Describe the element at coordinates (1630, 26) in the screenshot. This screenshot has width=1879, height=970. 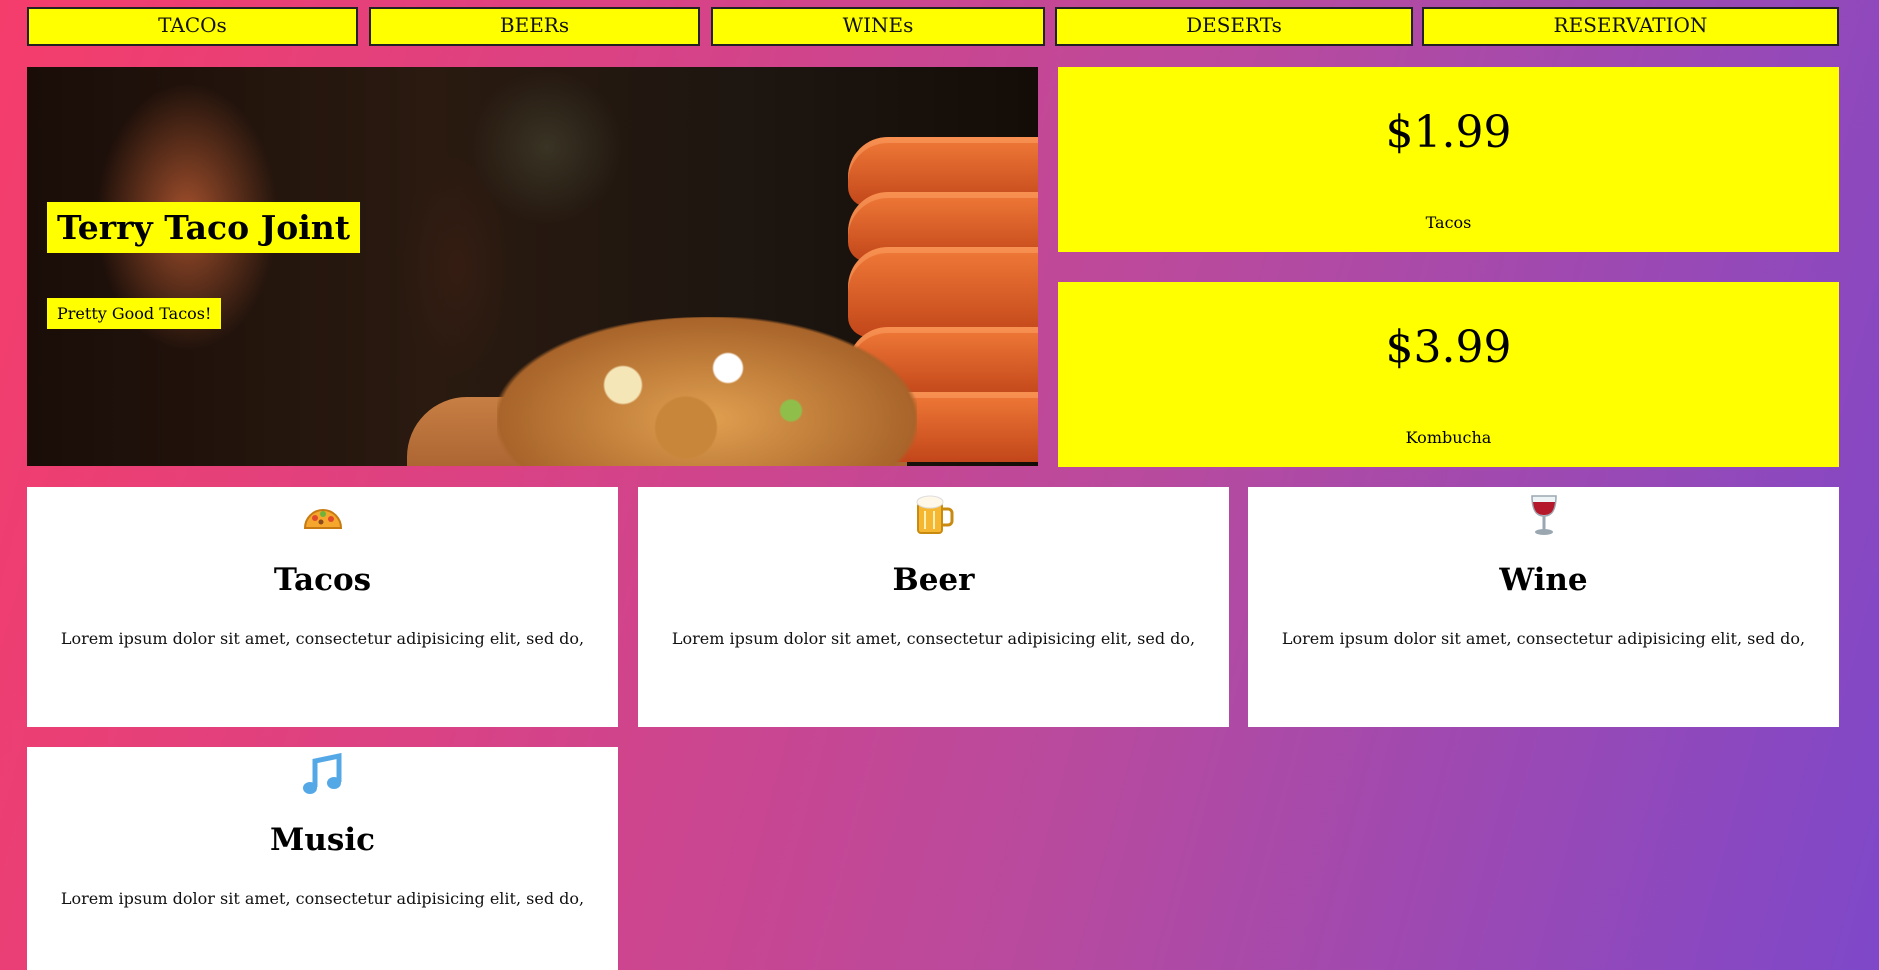
I see `nav-reservation: RESERVATION` at that location.